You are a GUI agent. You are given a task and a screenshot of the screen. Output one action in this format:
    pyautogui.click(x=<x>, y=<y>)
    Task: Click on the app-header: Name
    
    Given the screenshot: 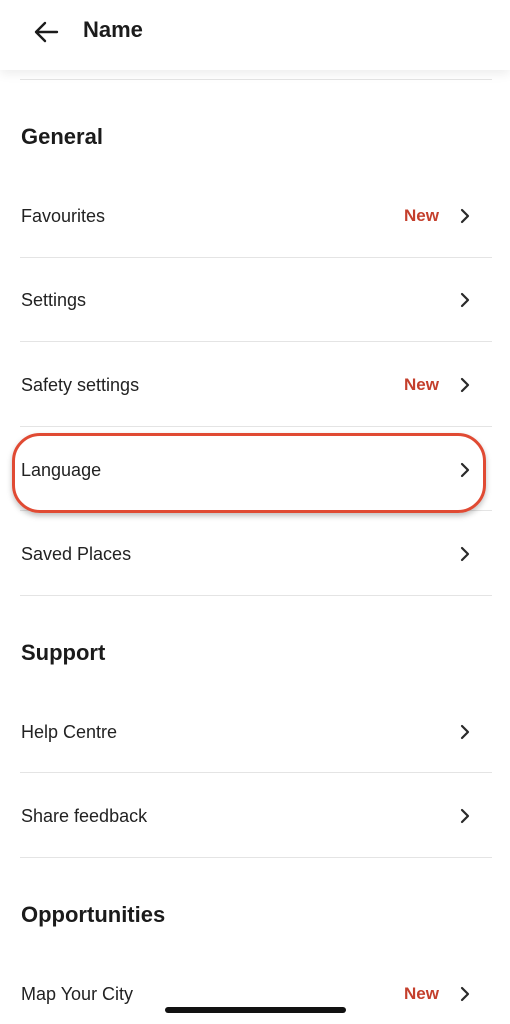 What is the action you would take?
    pyautogui.click(x=255, y=35)
    